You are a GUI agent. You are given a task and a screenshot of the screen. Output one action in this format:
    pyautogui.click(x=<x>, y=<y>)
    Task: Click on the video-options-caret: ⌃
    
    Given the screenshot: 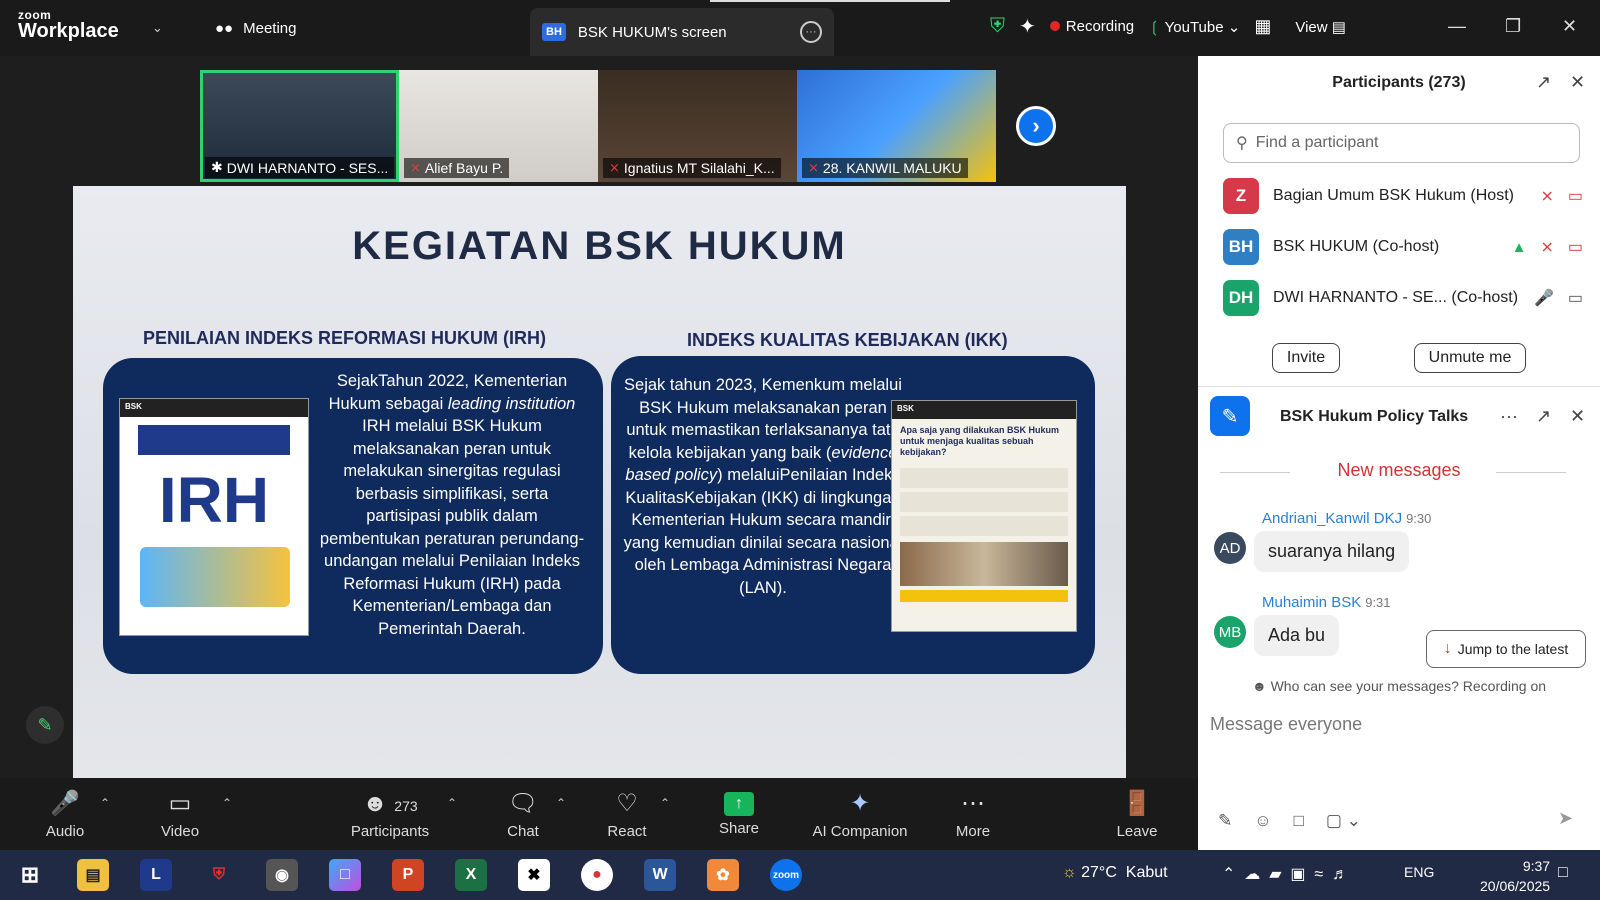 What is the action you would take?
    pyautogui.click(x=227, y=803)
    